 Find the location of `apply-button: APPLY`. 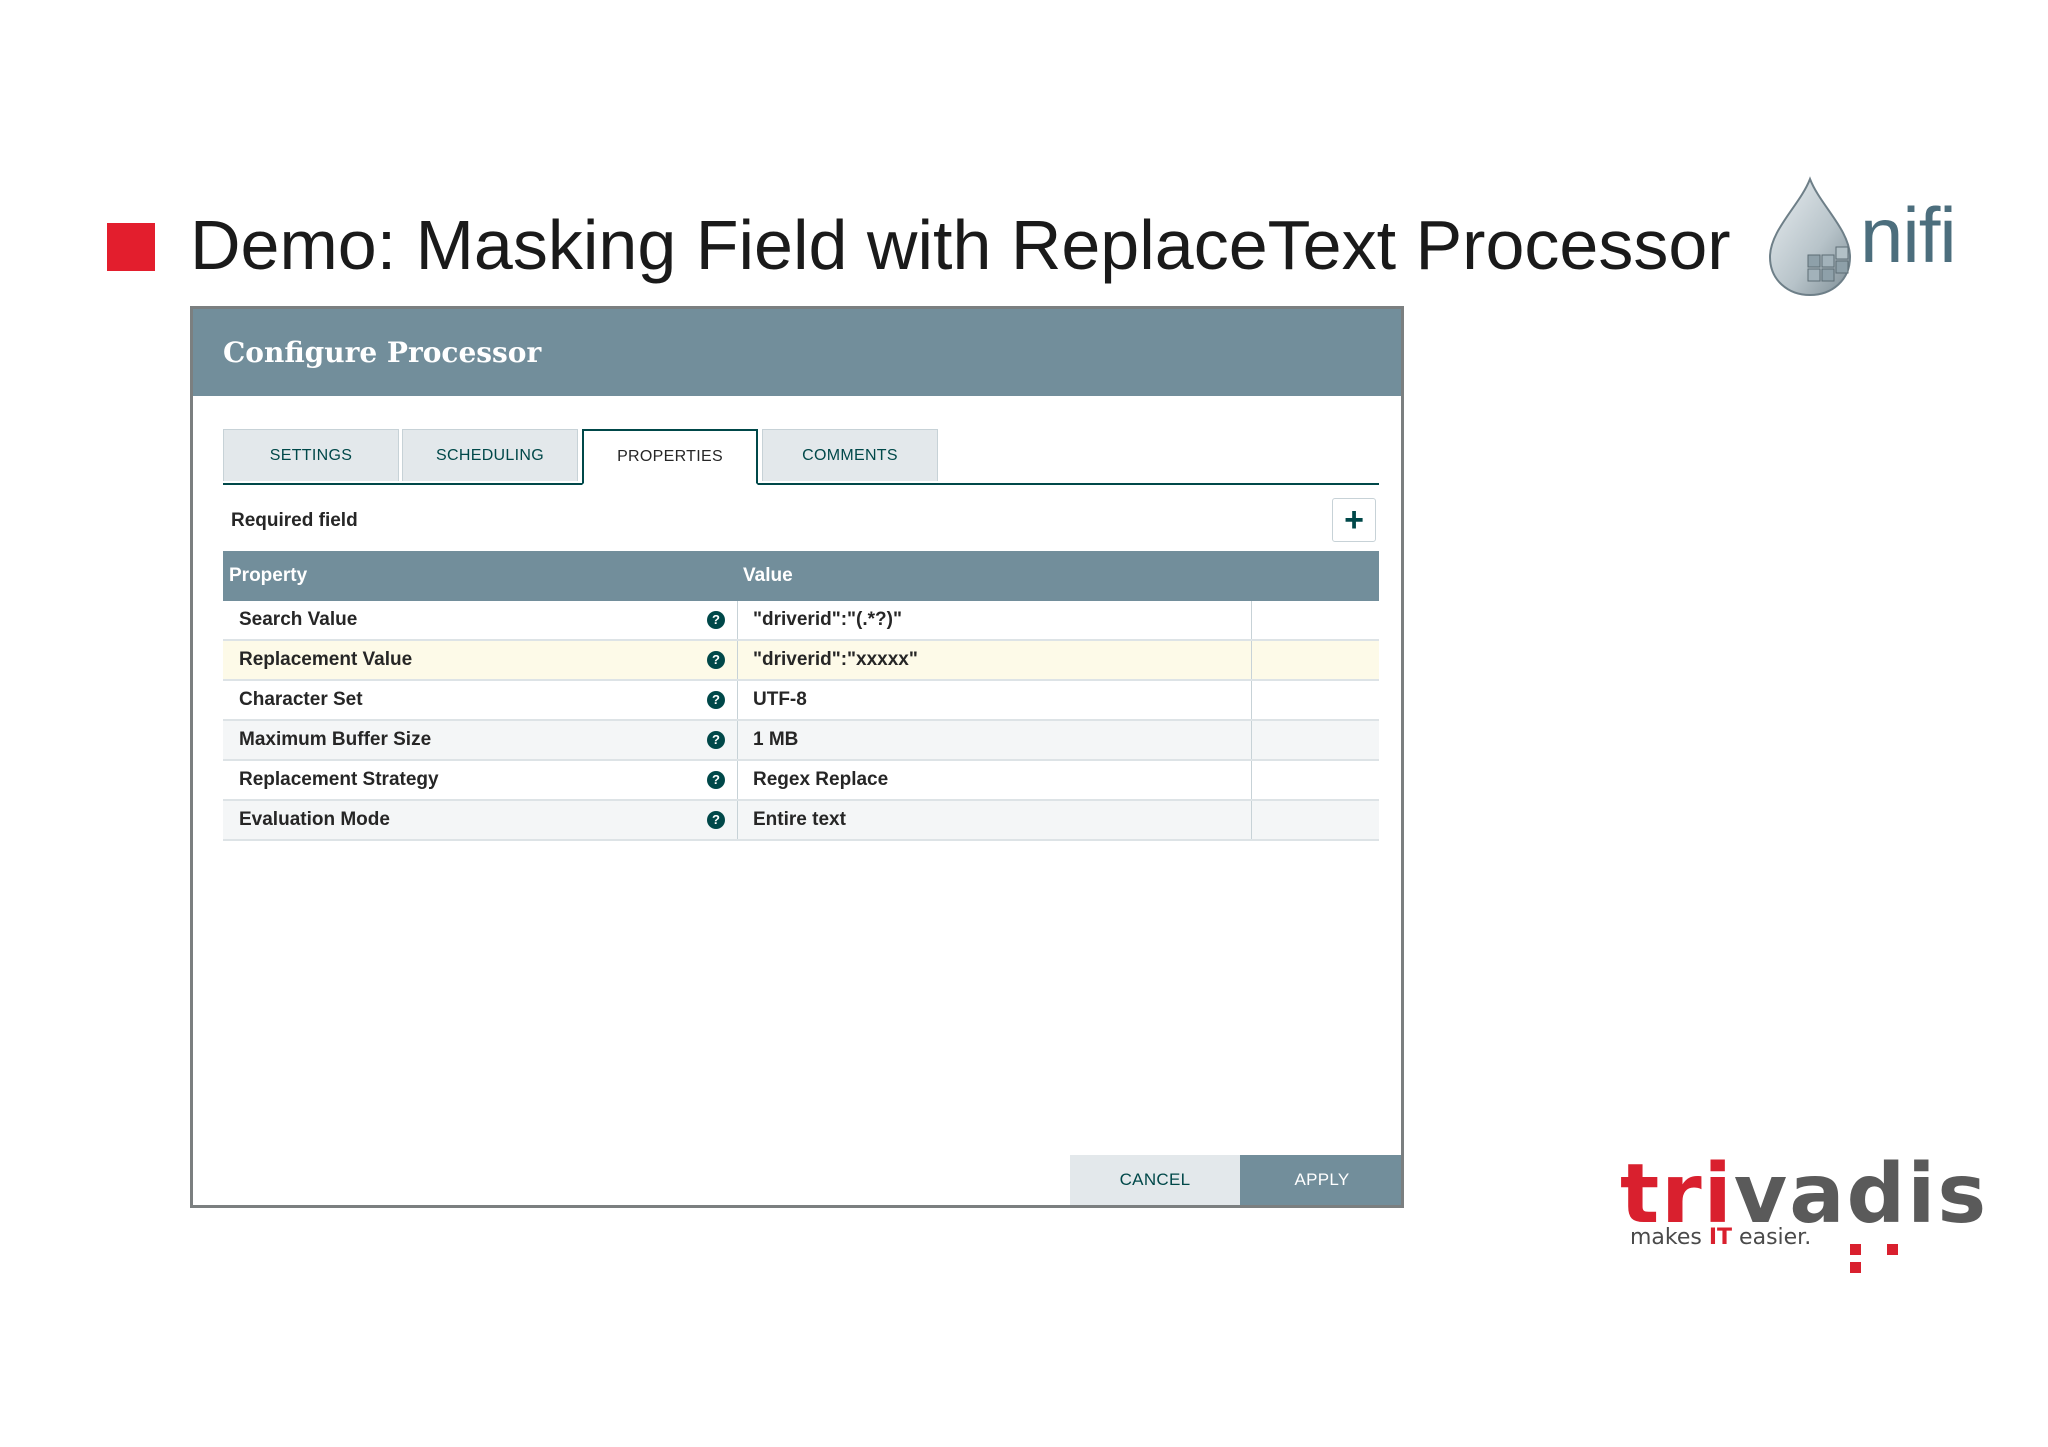

apply-button: APPLY is located at coordinates (1320, 1180).